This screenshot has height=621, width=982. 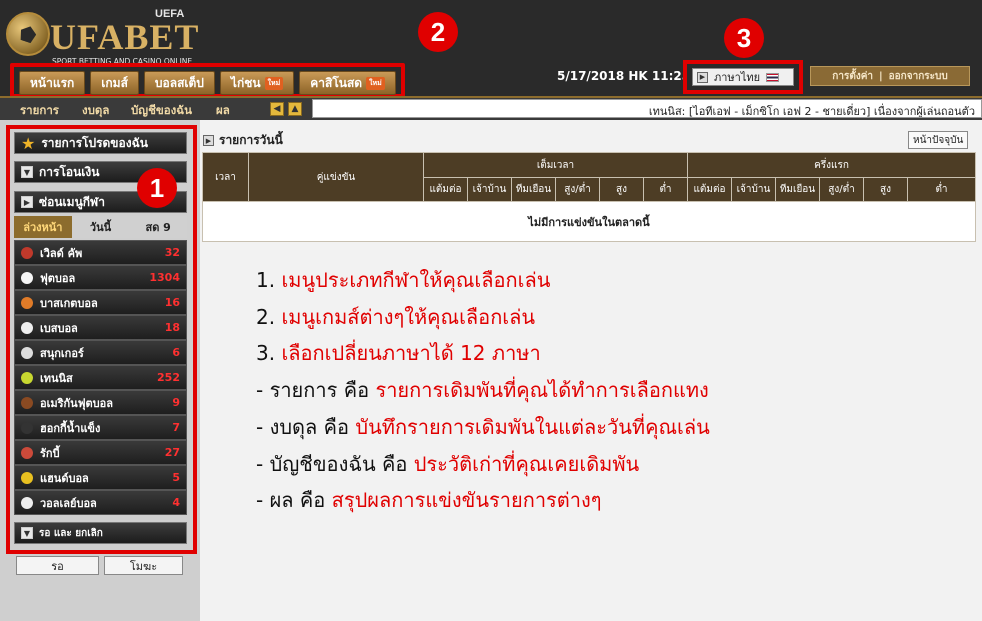 I want to click on sport-count: 16, so click(x=172, y=302).